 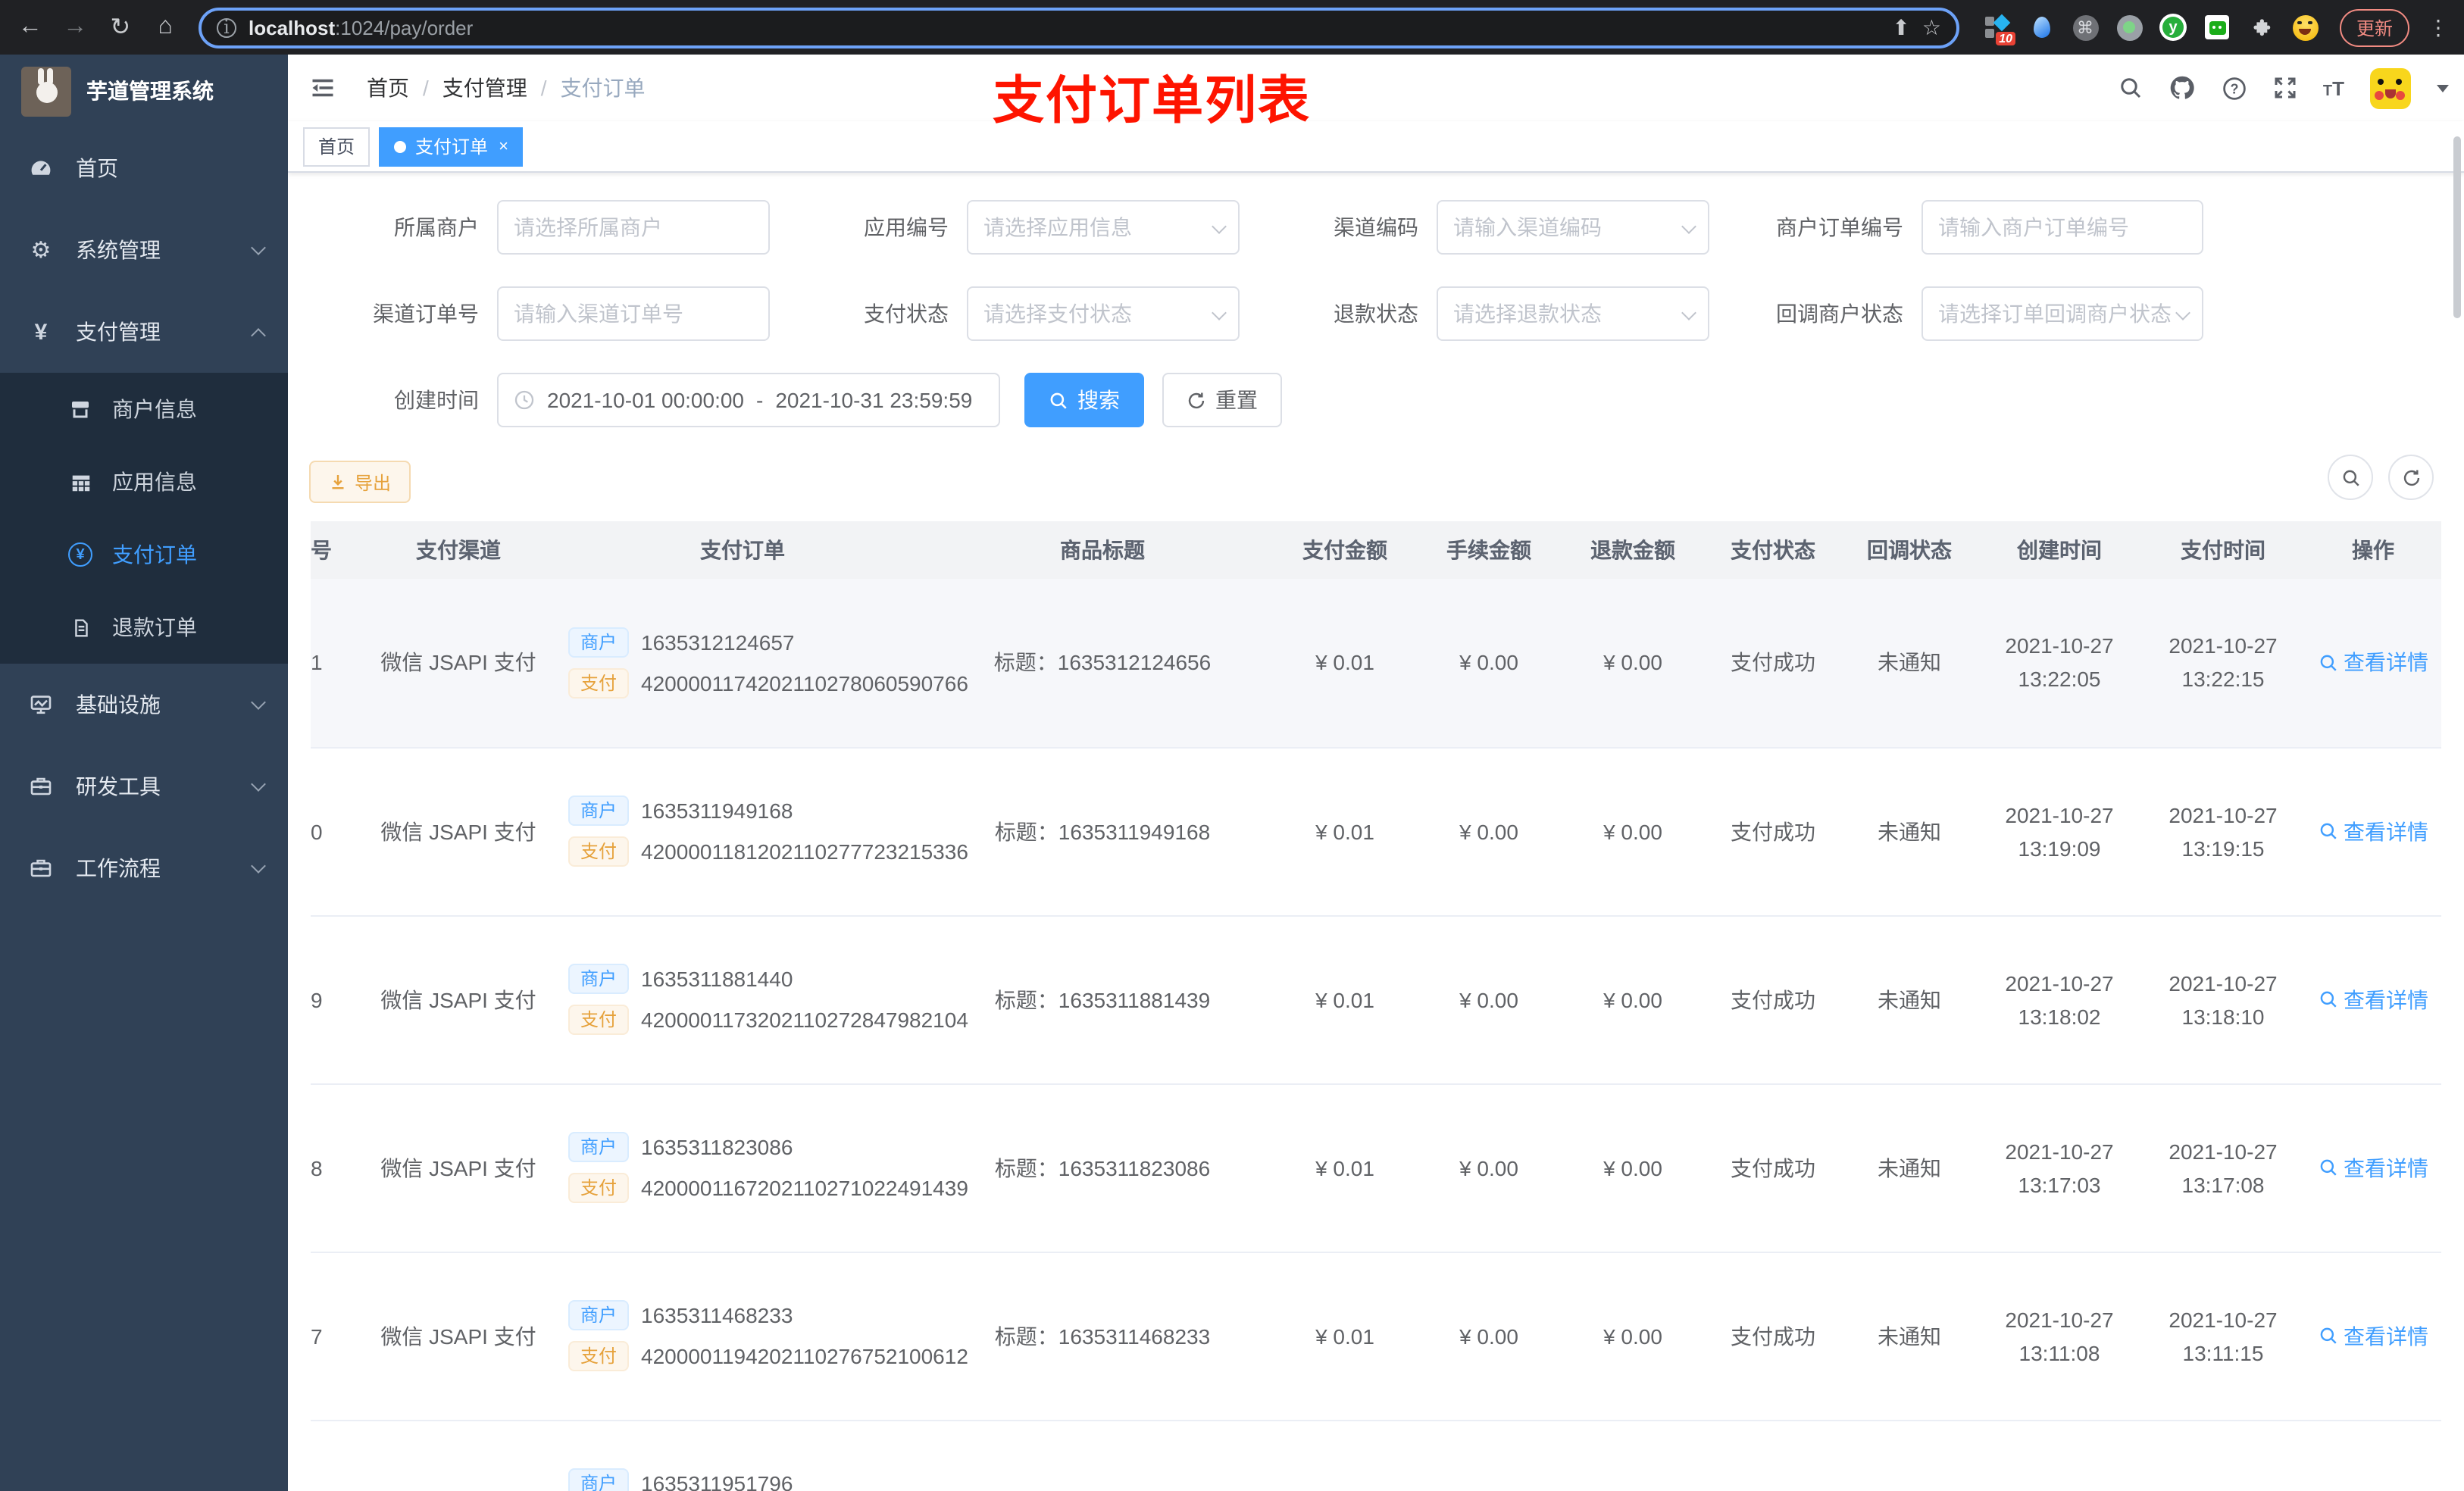 What do you see at coordinates (1999, 29) in the screenshot?
I see `tag-manager-extension-icon: 10` at bounding box center [1999, 29].